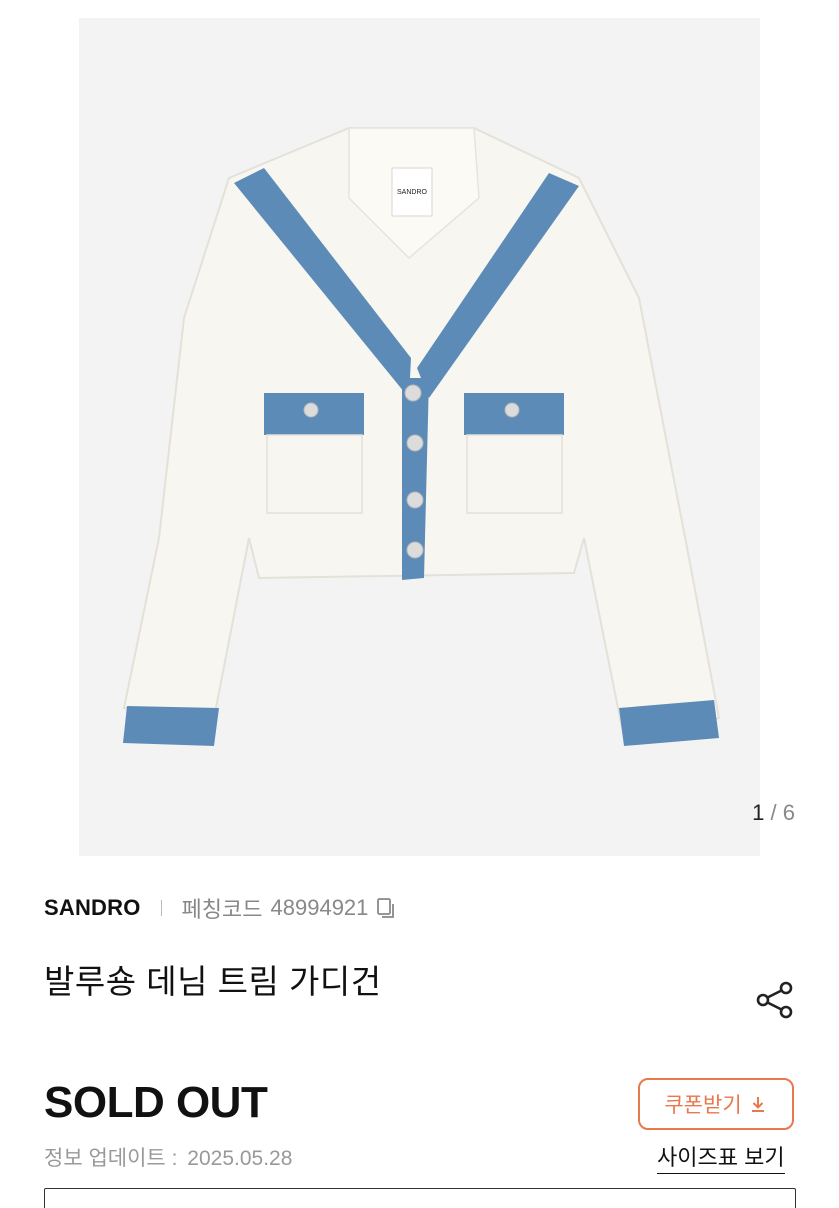 The image size is (839, 1208). What do you see at coordinates (111, 1158) in the screenshot?
I see `info-update-label: 정보 업데이트 :` at bounding box center [111, 1158].